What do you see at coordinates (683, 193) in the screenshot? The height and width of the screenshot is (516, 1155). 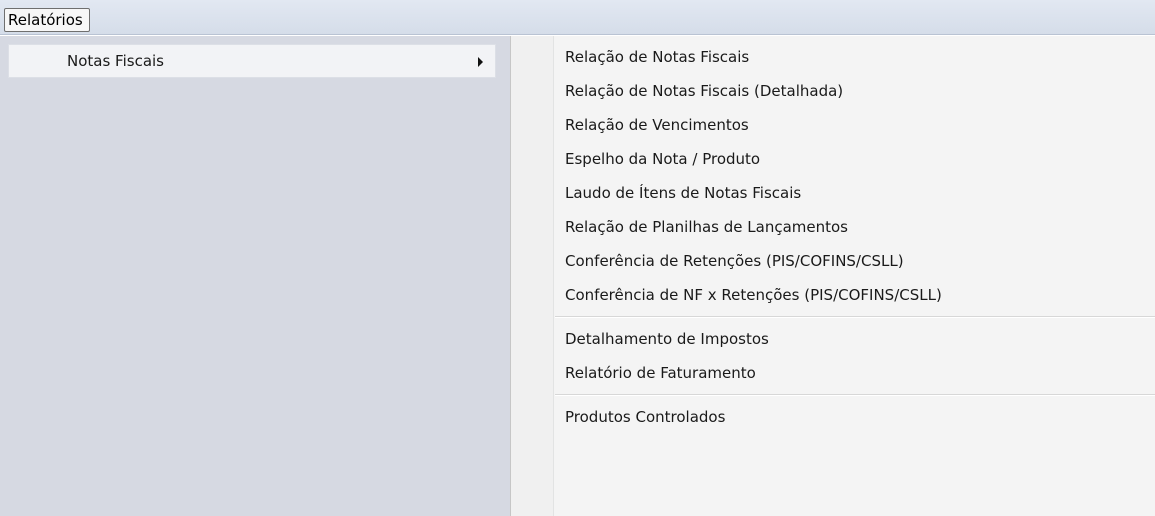 I see `submenu-item: Laudo de Ítens de Notas Fiscais` at bounding box center [683, 193].